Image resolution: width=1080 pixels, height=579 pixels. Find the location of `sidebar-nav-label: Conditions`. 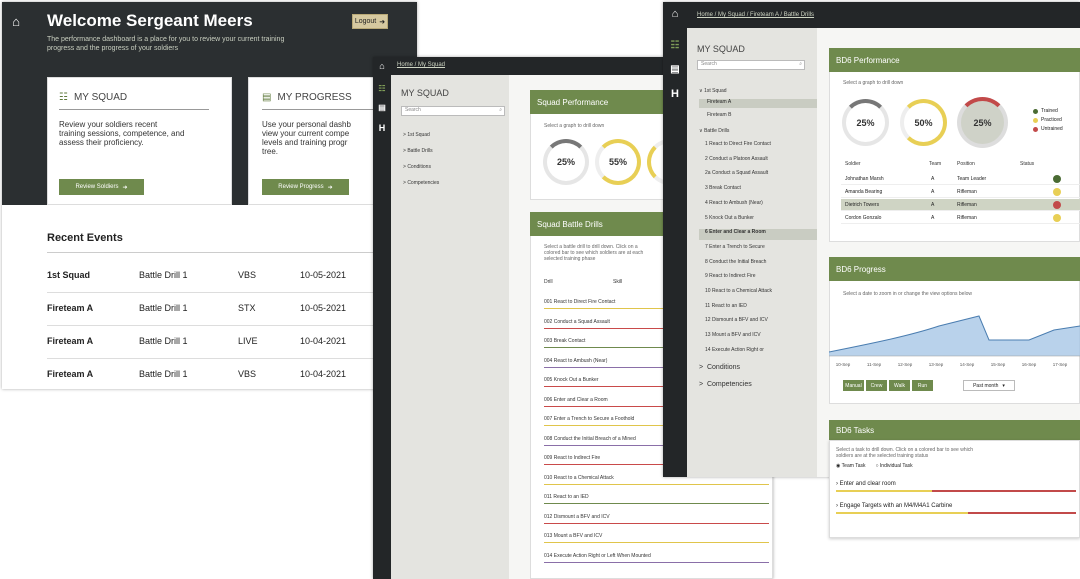

sidebar-nav-label: Conditions is located at coordinates (419, 167).